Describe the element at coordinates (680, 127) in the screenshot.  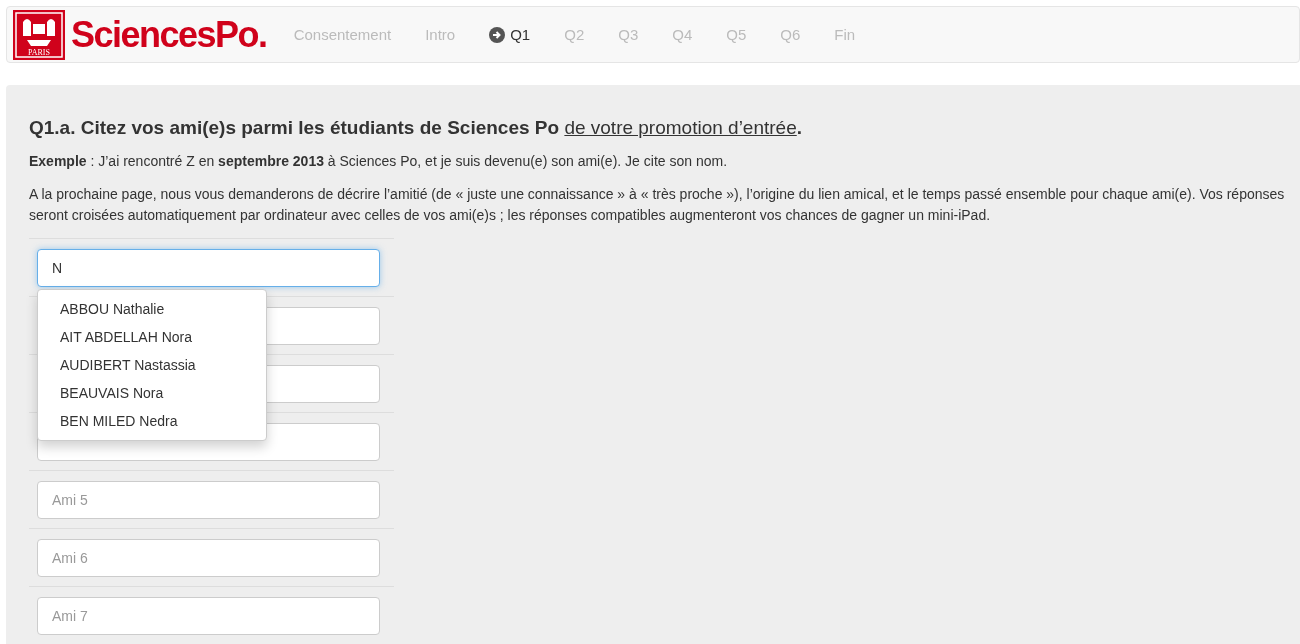
I see `underlined-heading-text: de votre promotion d’entrée` at that location.